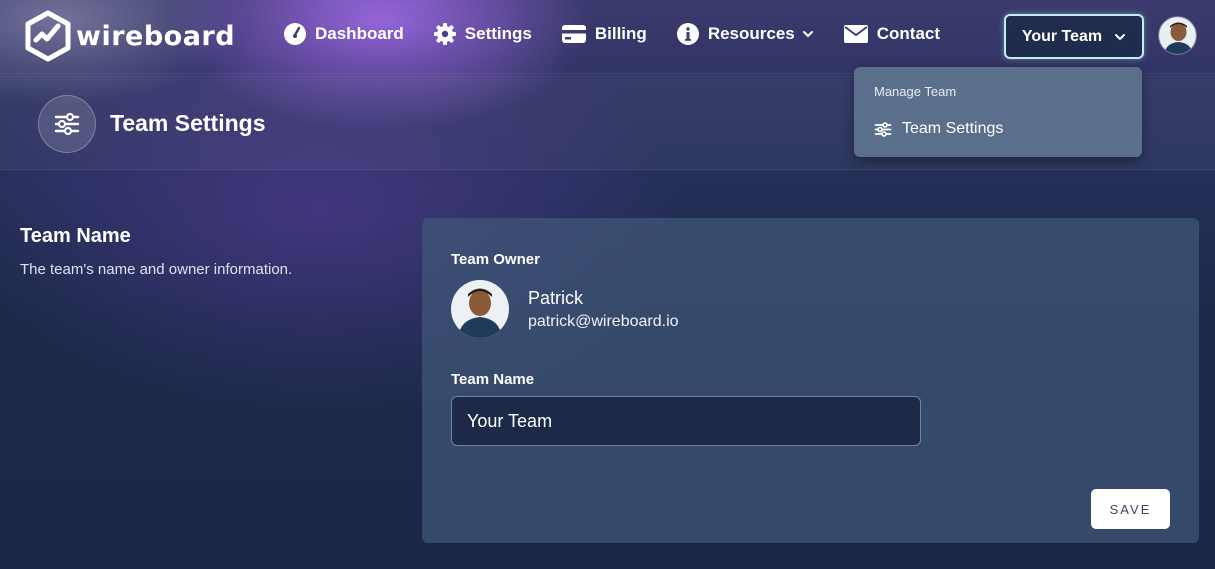 Image resolution: width=1215 pixels, height=569 pixels. I want to click on owner-label: Team Owner, so click(495, 259).